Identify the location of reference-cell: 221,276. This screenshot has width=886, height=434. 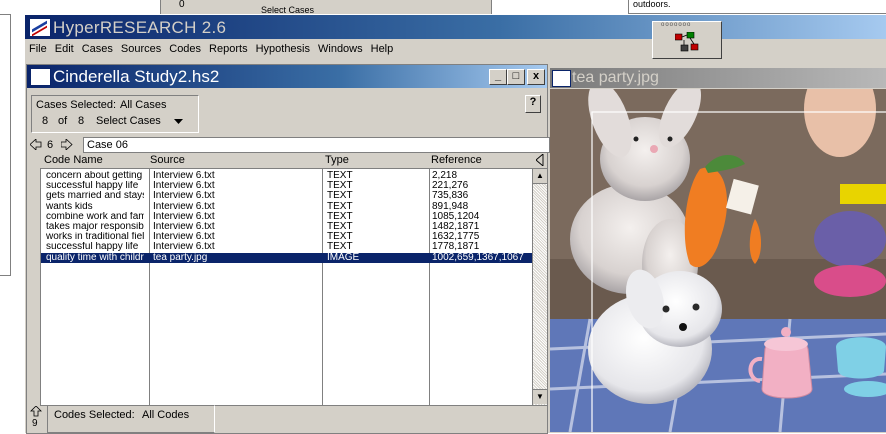
(450, 186).